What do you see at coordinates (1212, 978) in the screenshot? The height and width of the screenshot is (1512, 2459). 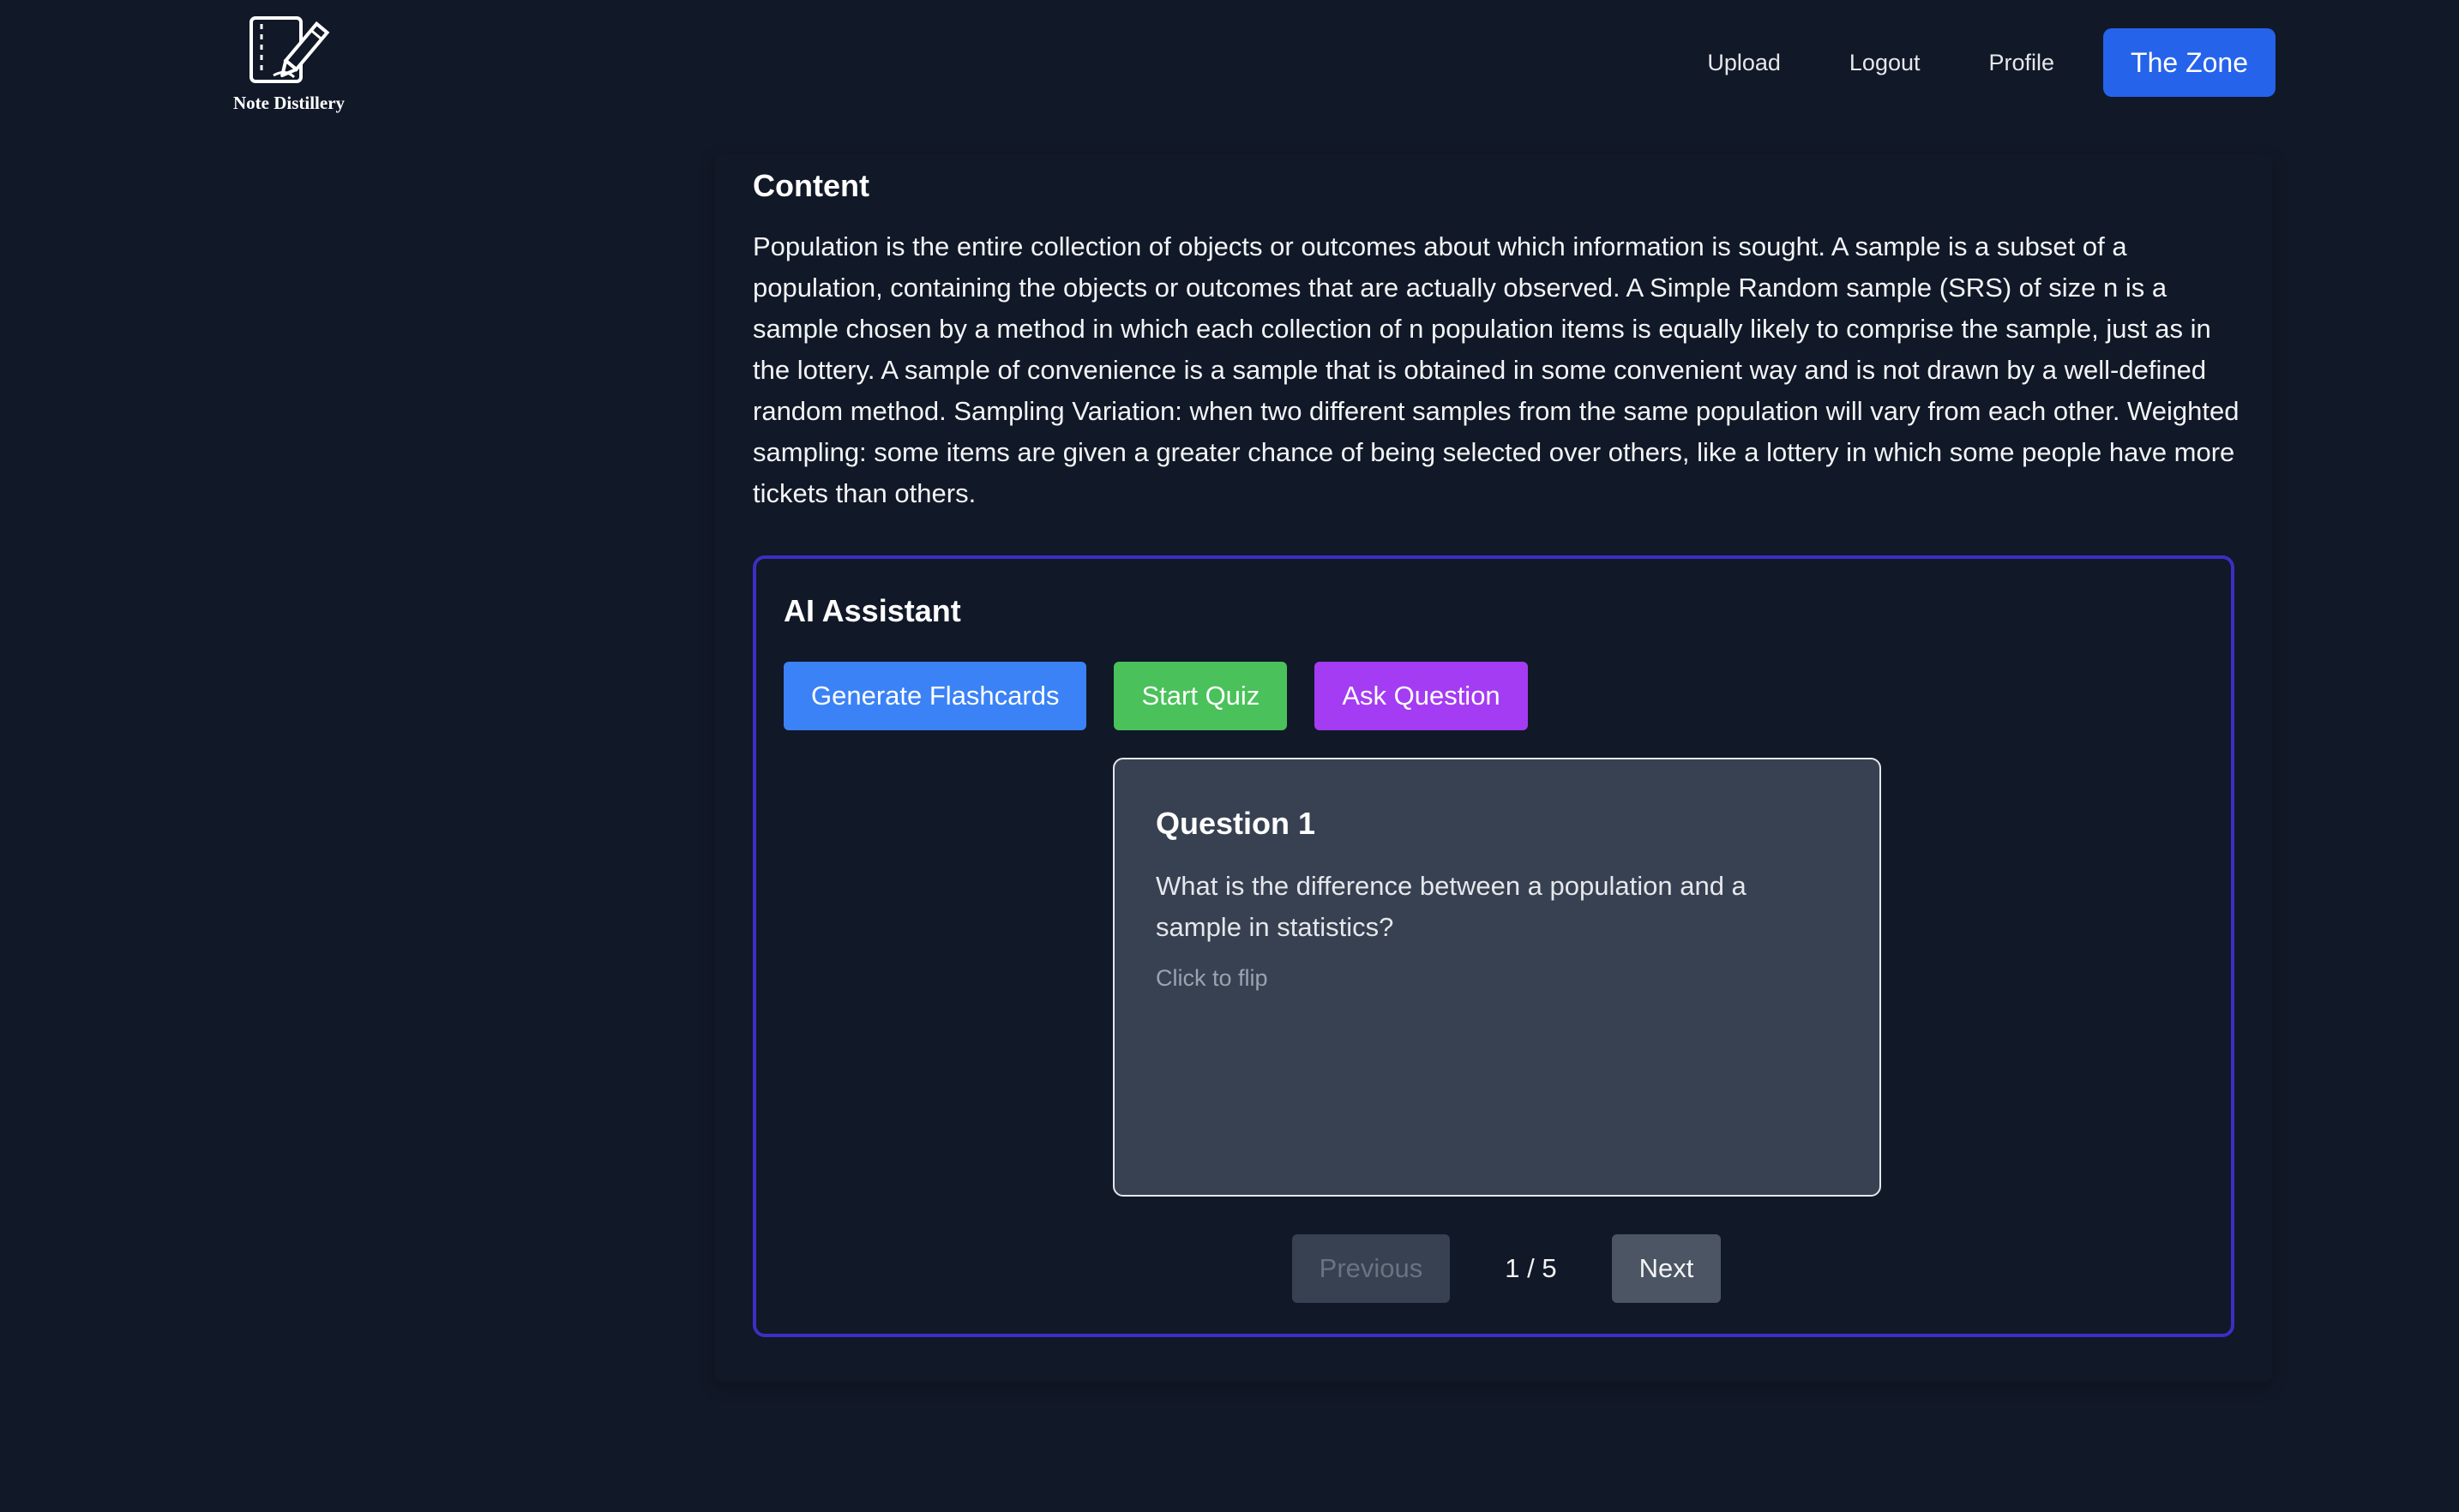 I see `flashcard-flip-hint: Click to flip` at bounding box center [1212, 978].